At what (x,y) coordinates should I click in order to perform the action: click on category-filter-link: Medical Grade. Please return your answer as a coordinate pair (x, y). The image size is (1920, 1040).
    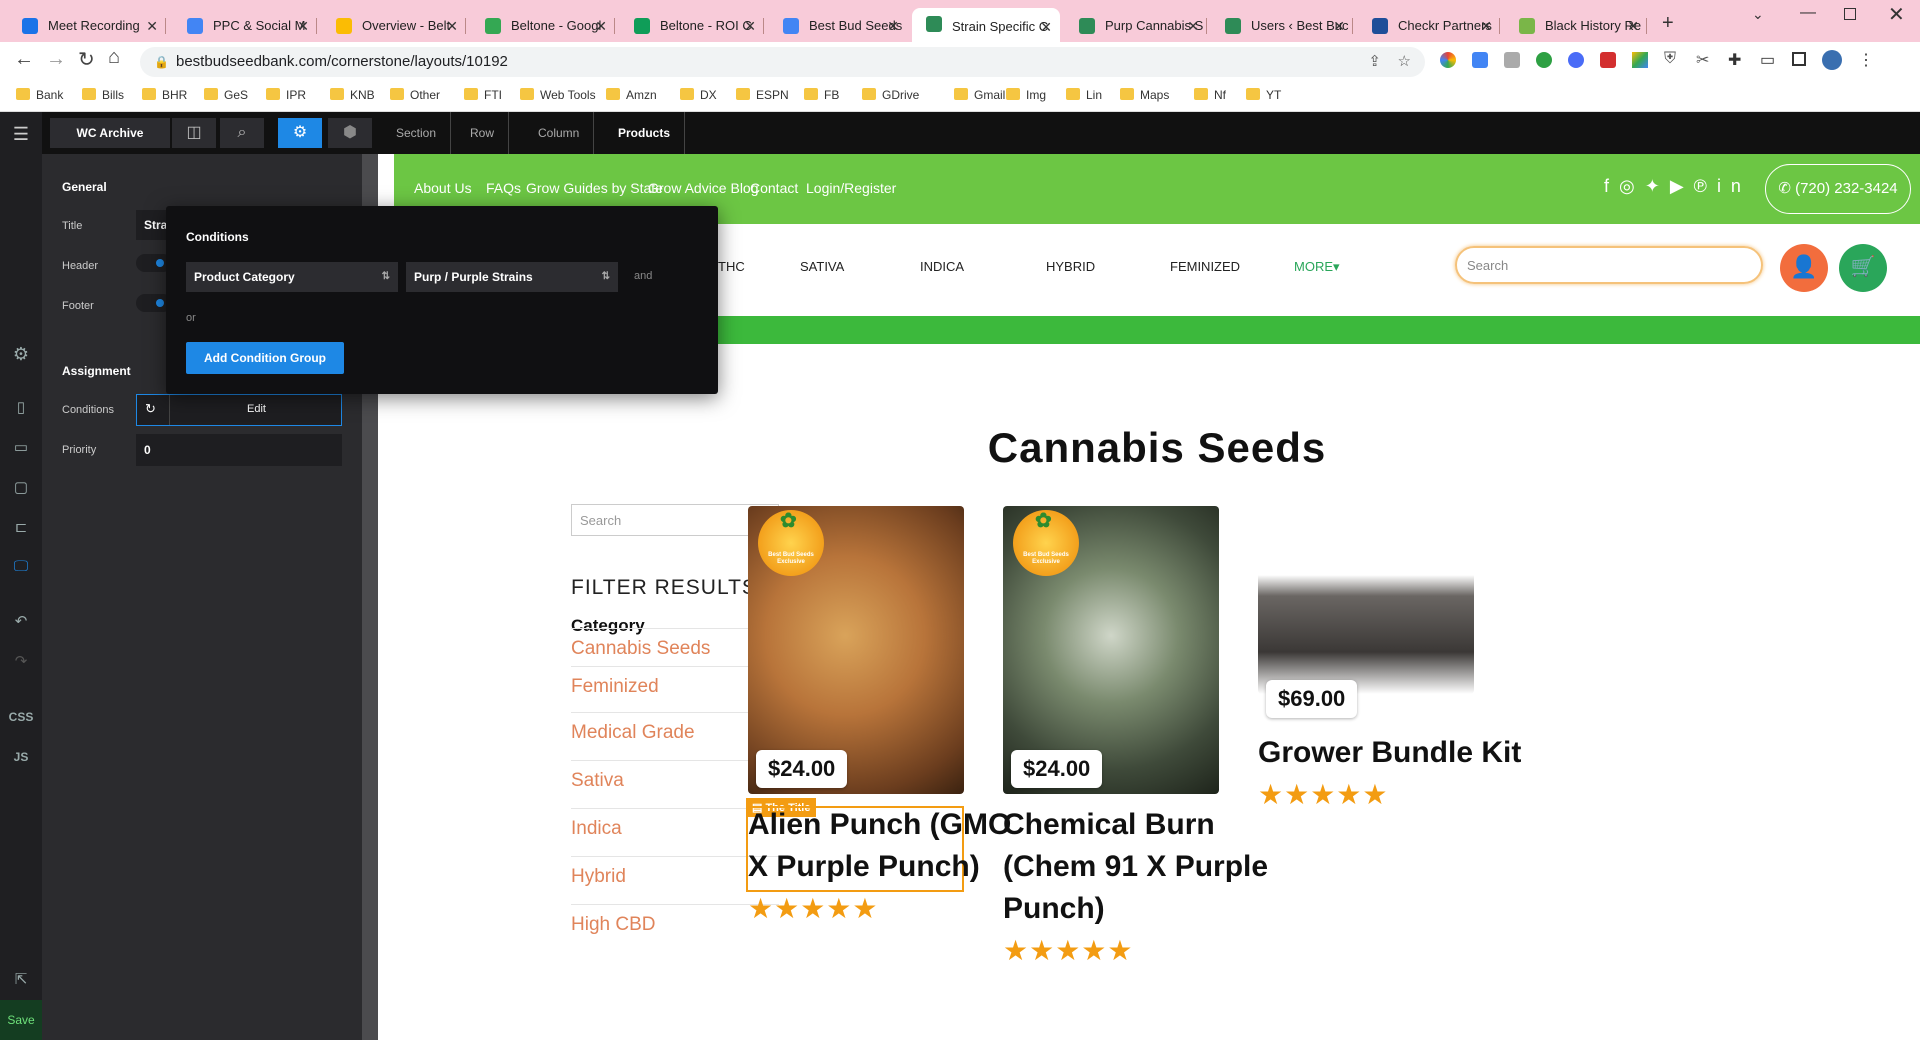
    Looking at the image, I should click on (633, 733).